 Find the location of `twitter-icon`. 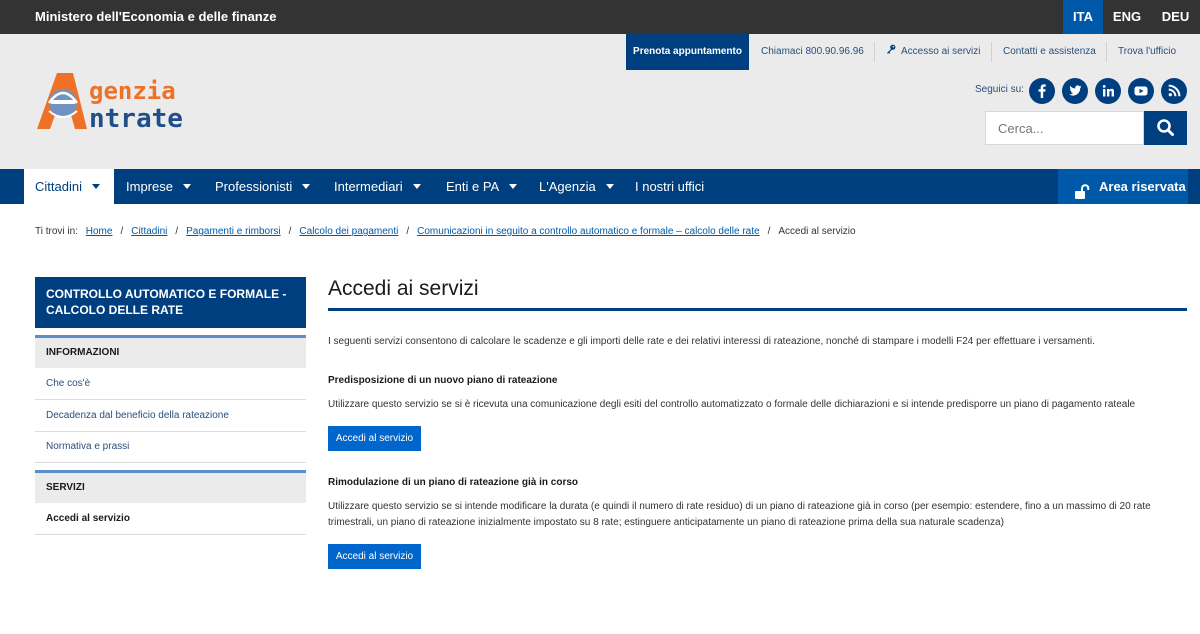

twitter-icon is located at coordinates (1075, 91).